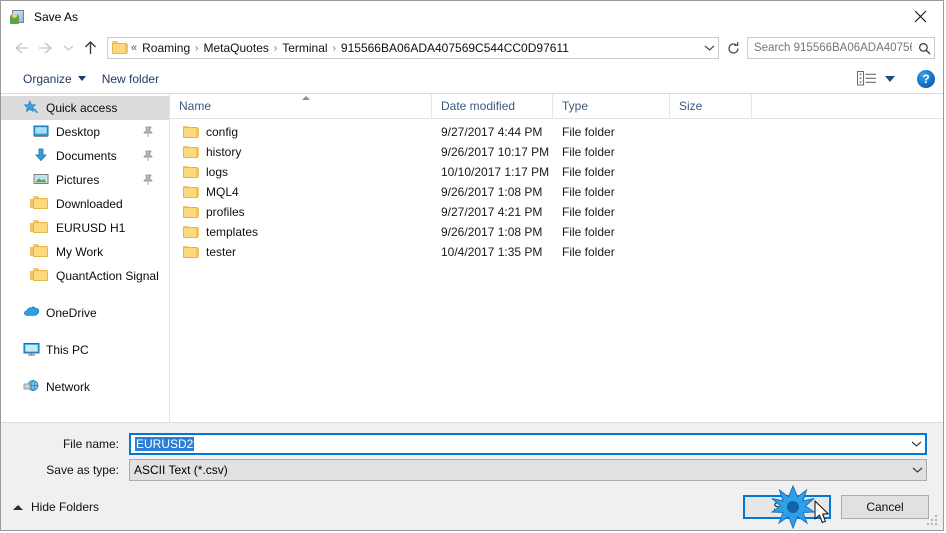  What do you see at coordinates (556, 152) in the screenshot?
I see `table-row: history 9/26/2017 10:17 PM File folder` at bounding box center [556, 152].